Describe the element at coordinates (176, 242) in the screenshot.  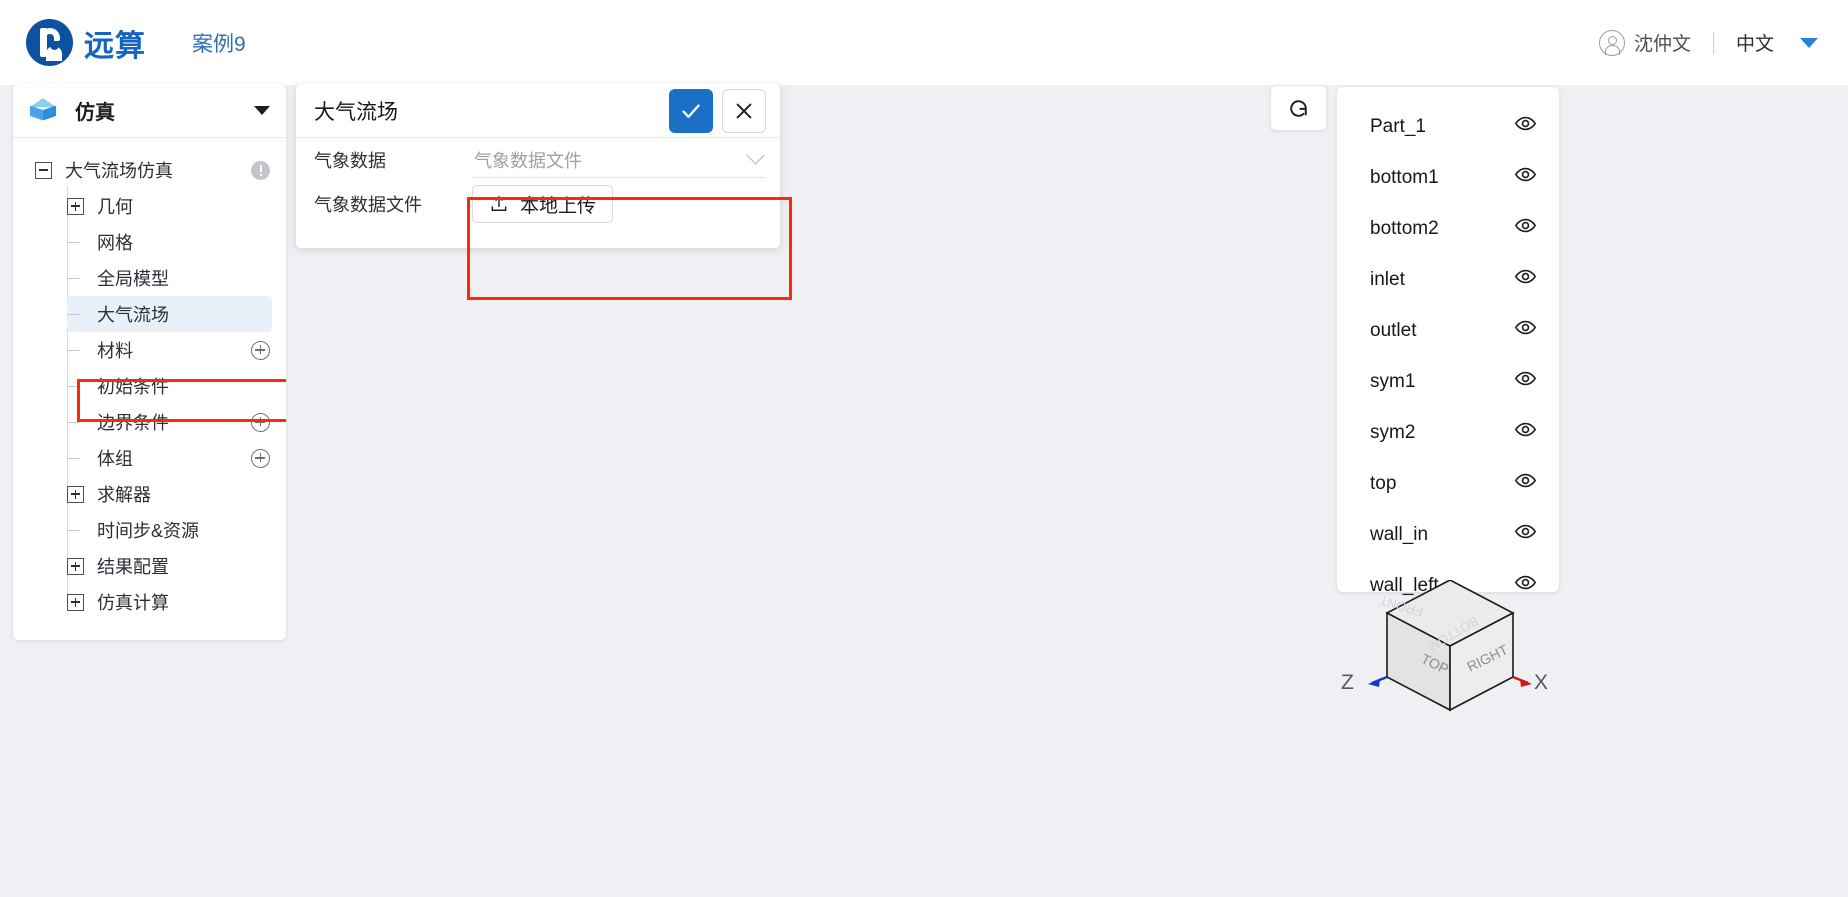
I see `tree-item-hit-area: 网格` at that location.